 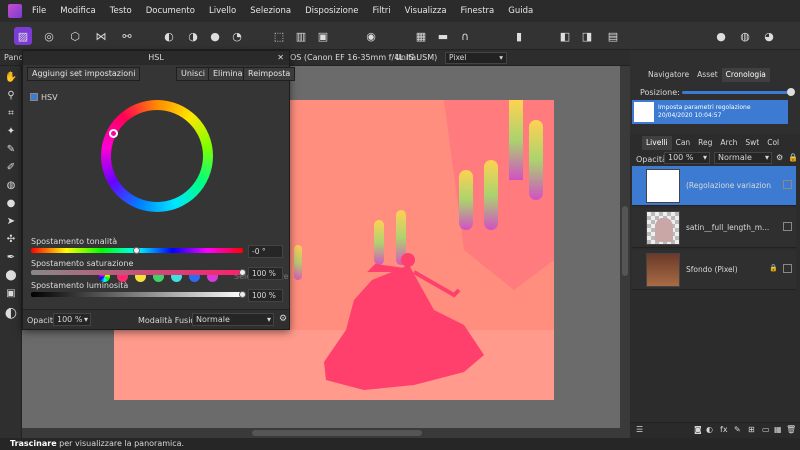 I want to click on delete-button: Elimina, so click(x=228, y=74).